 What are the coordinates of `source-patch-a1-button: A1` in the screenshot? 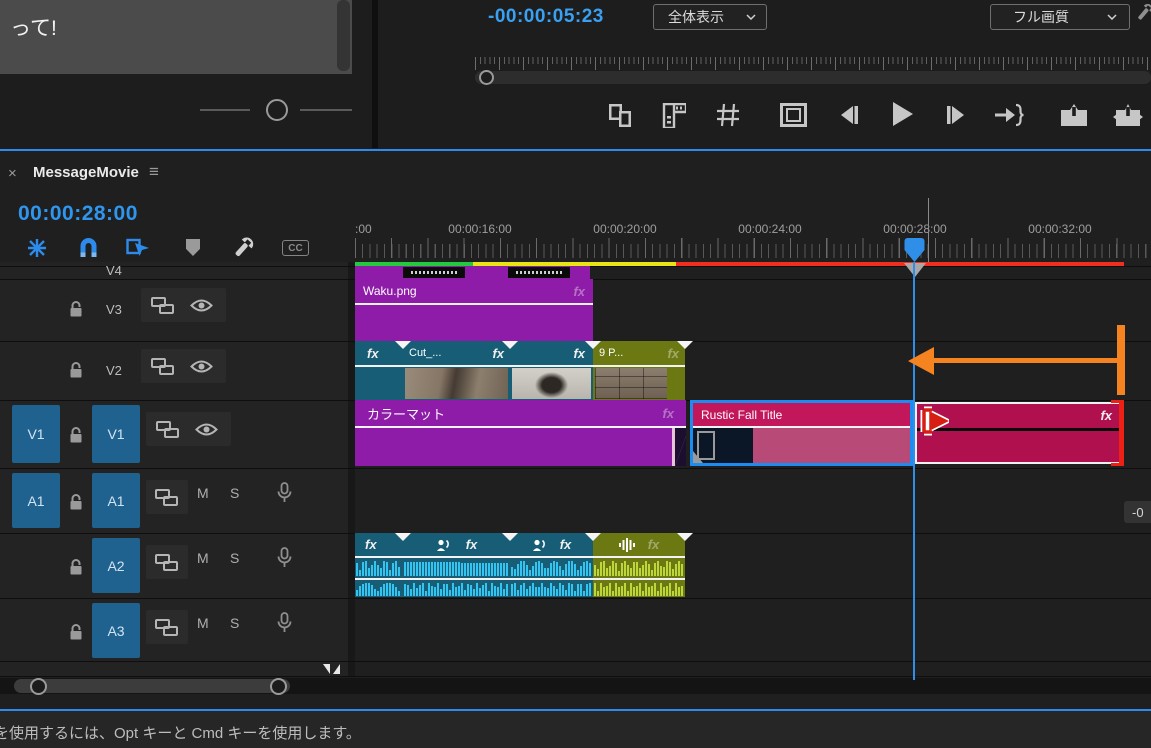 It's located at (36, 500).